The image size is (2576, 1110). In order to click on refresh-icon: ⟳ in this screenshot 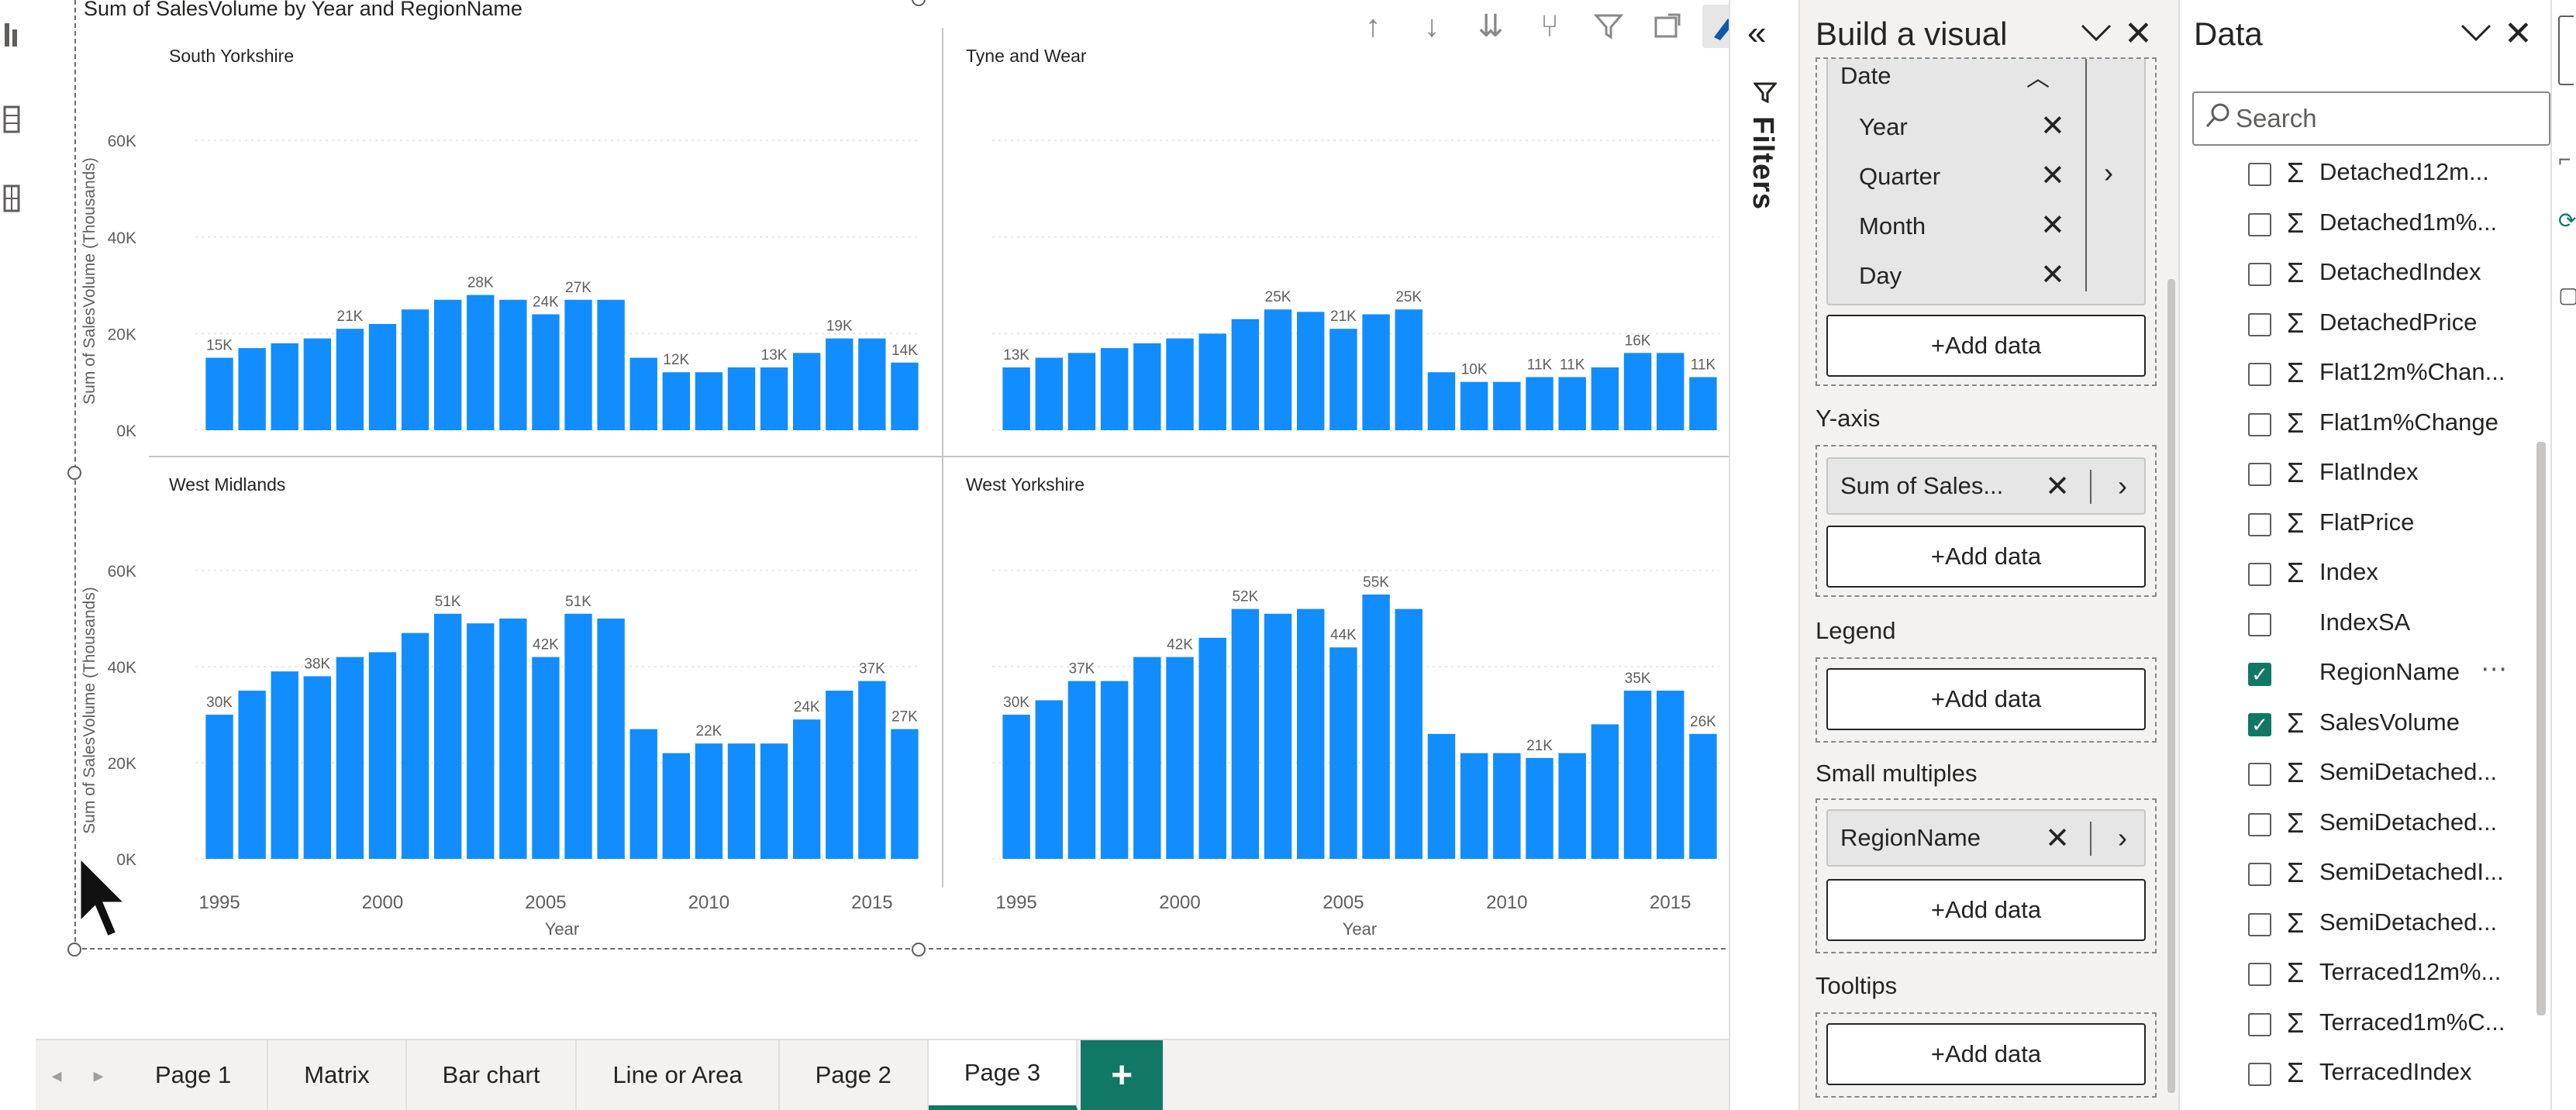, I will do `click(2567, 220)`.